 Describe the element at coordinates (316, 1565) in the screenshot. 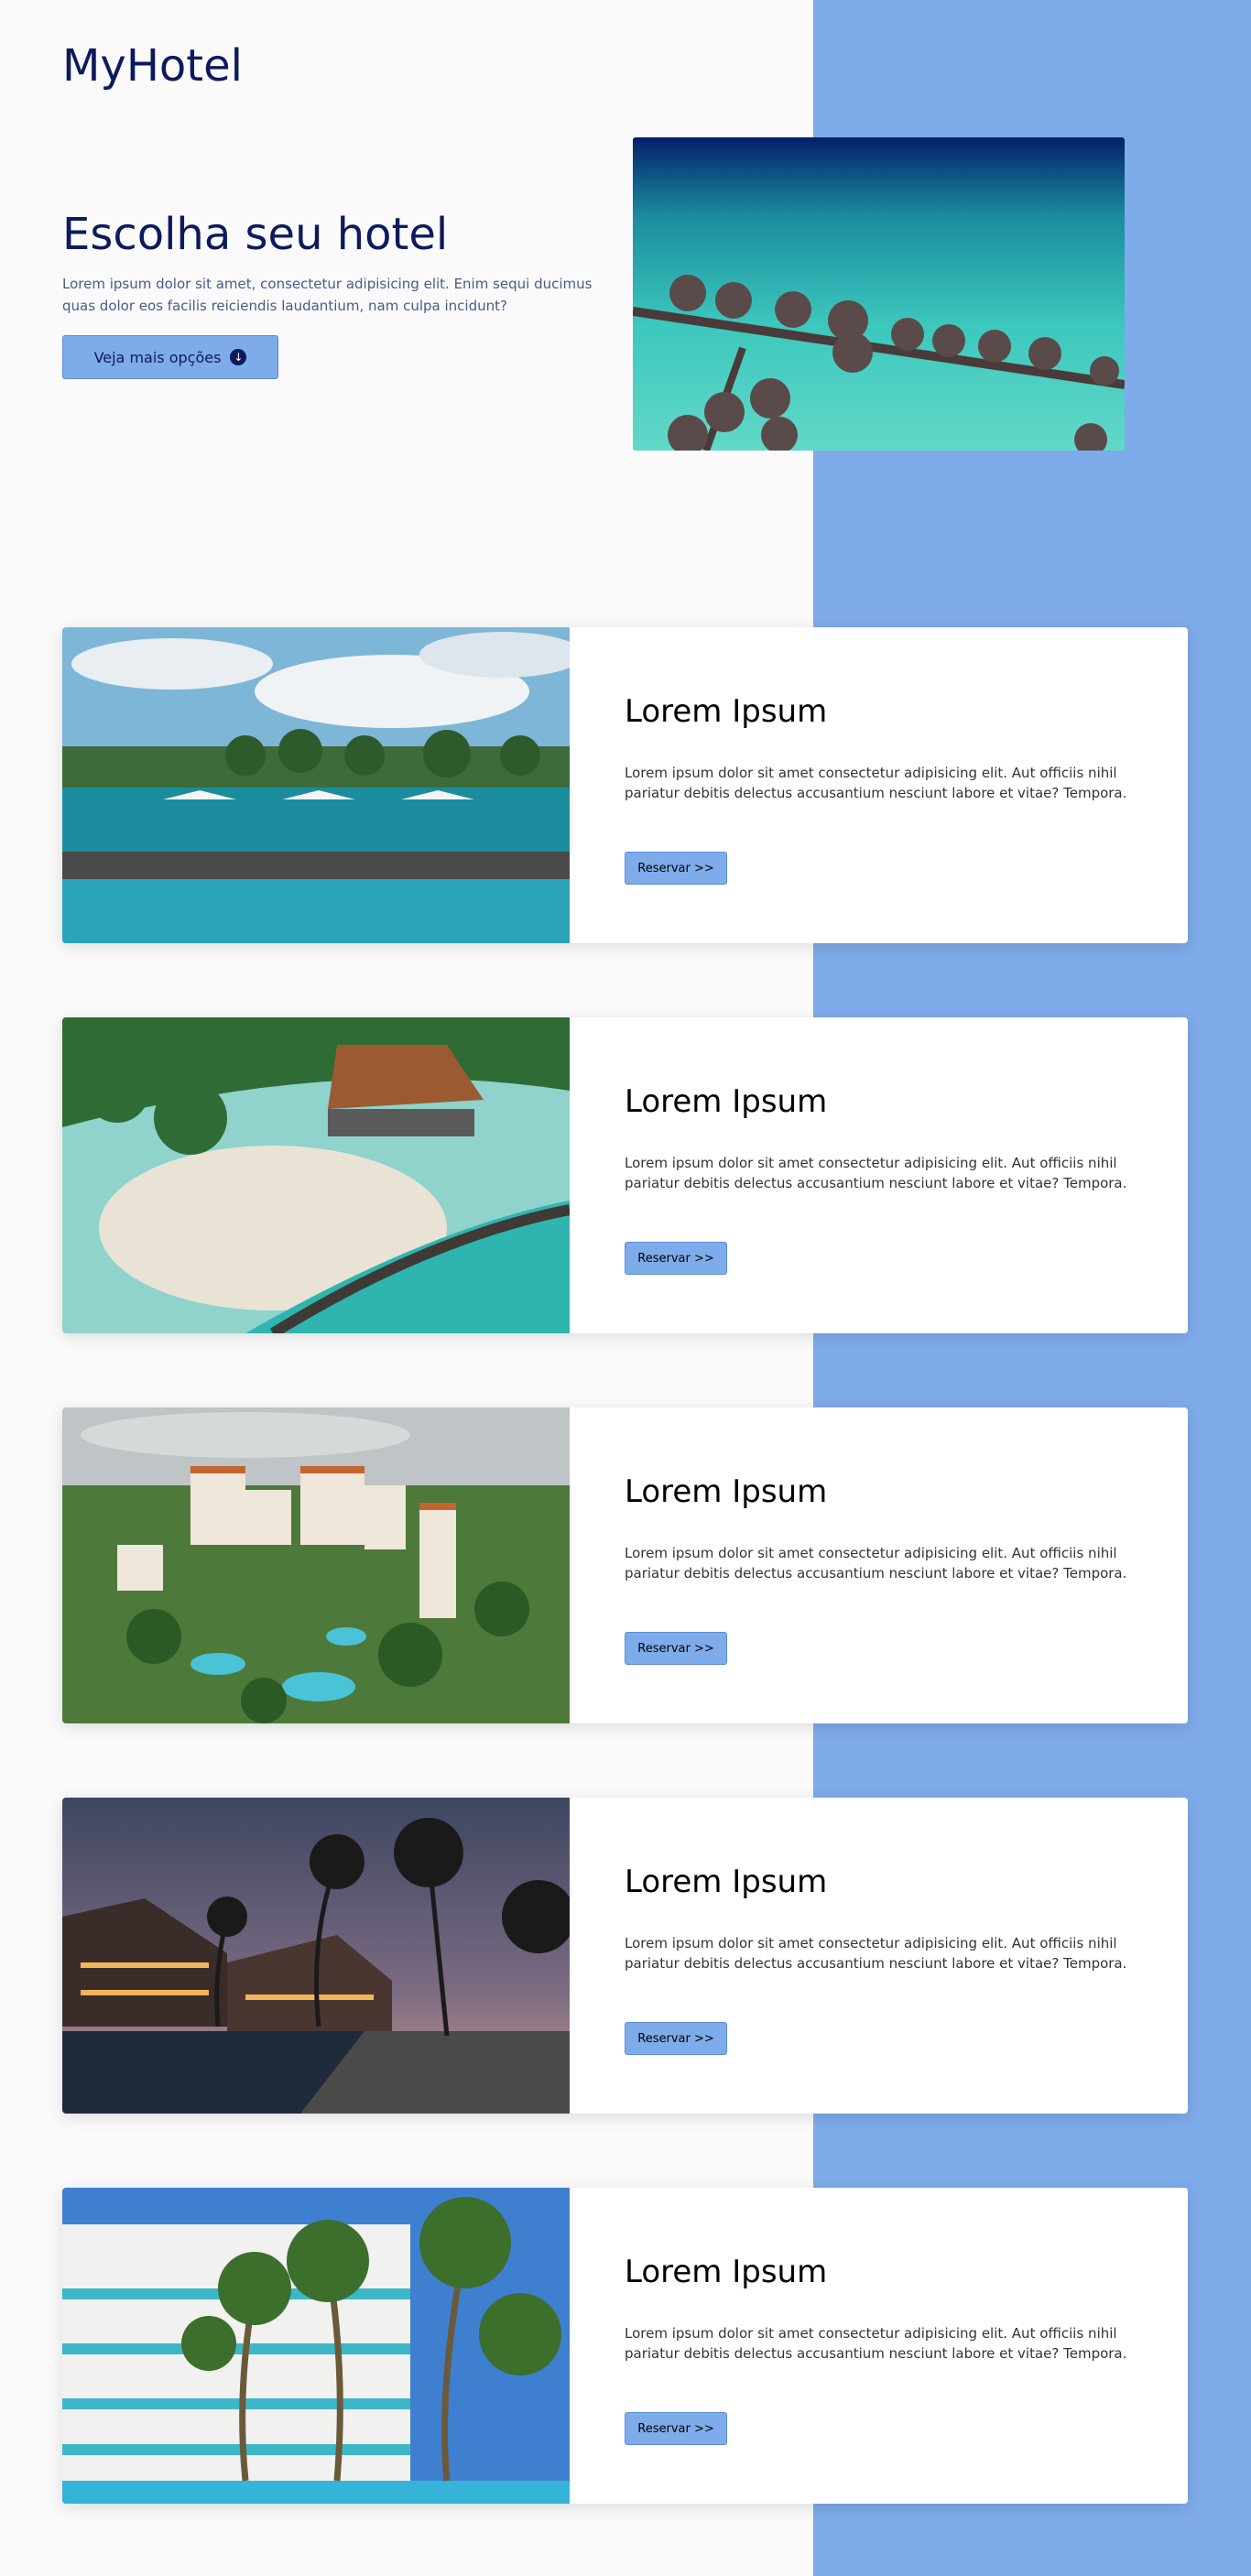

I see `hotel-image-resort-complex` at that location.